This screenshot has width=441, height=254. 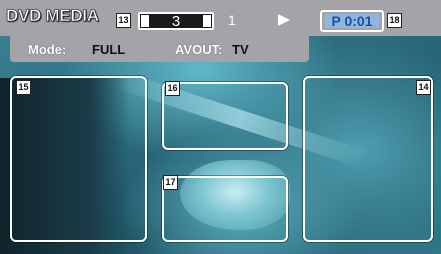 What do you see at coordinates (23, 87) in the screenshot?
I see `callout-left-zone: 15` at bounding box center [23, 87].